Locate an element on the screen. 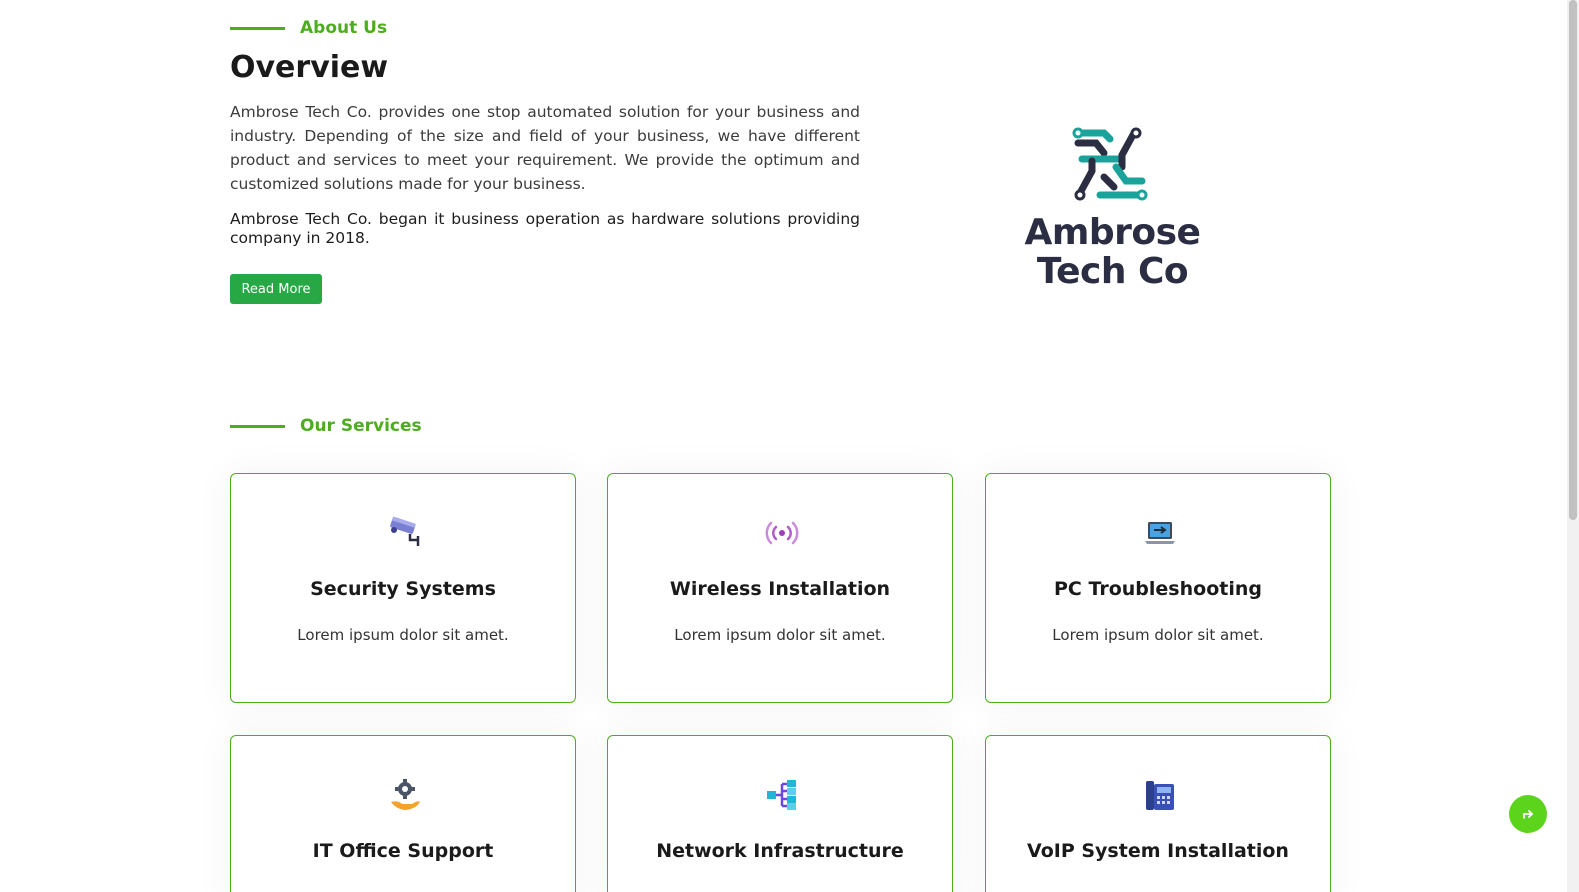  about-label-text: About Us is located at coordinates (344, 28).